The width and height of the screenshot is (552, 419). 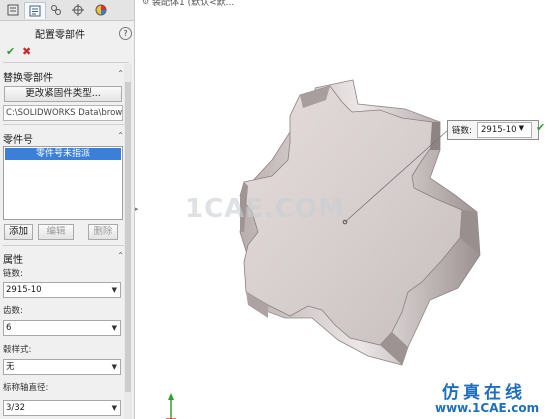 What do you see at coordinates (78, 10) in the screenshot?
I see `dimxpert-icon` at bounding box center [78, 10].